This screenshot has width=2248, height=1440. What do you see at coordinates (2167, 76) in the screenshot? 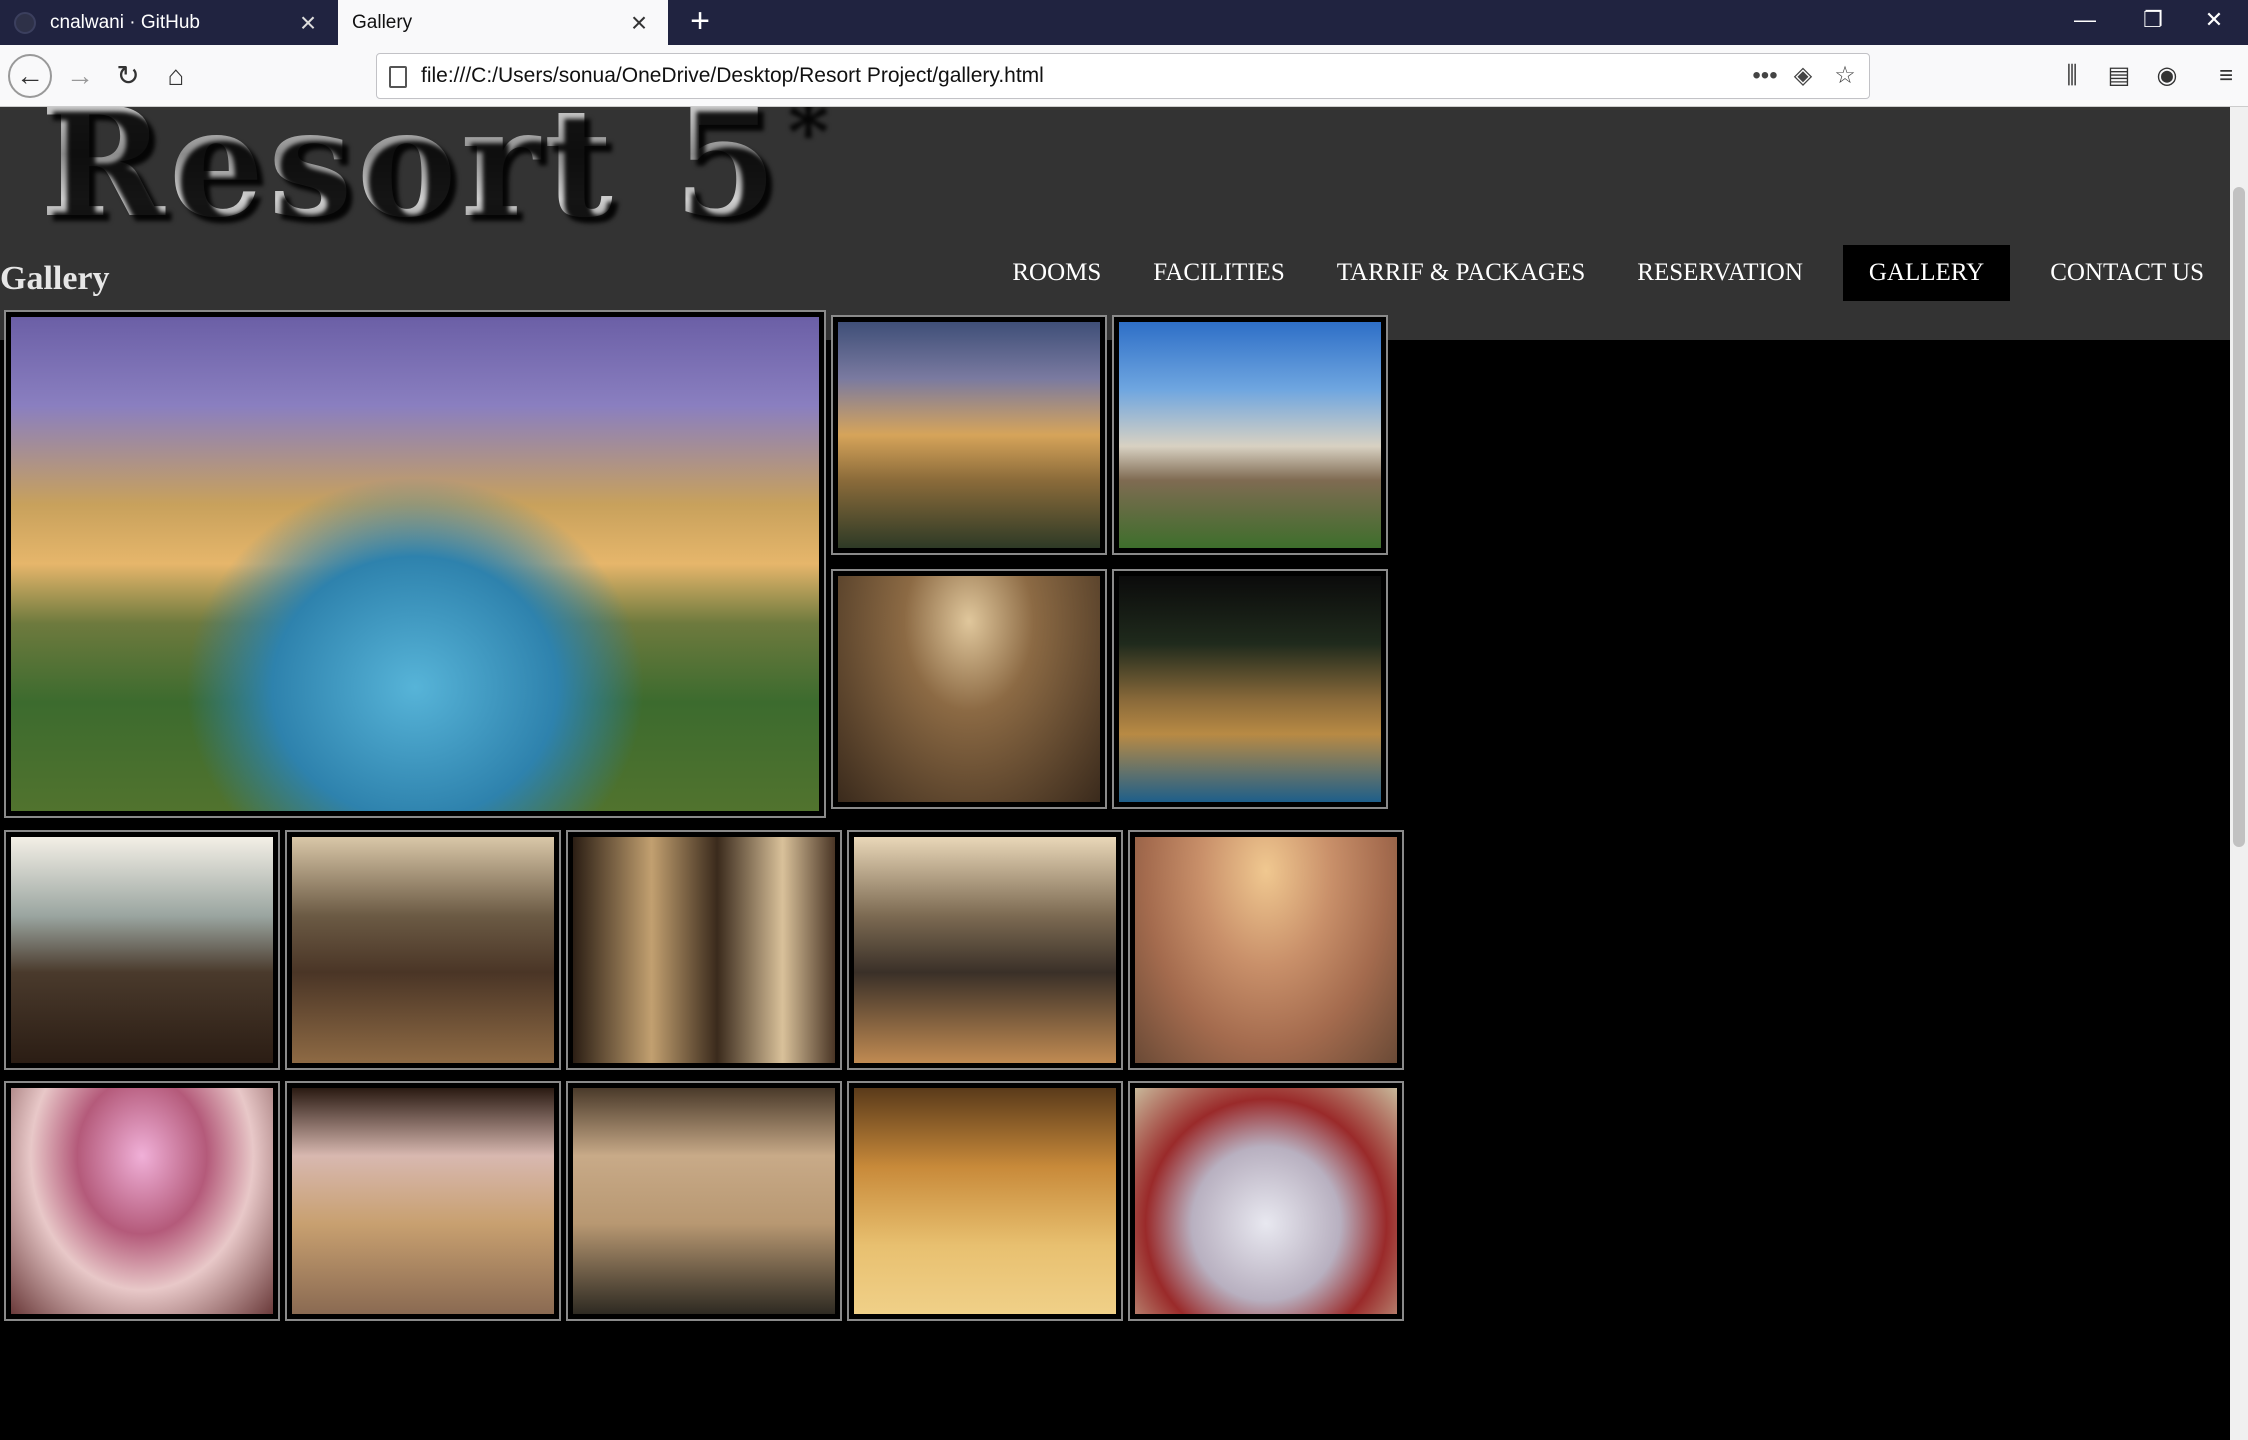
I see `account-icon: ◉` at bounding box center [2167, 76].